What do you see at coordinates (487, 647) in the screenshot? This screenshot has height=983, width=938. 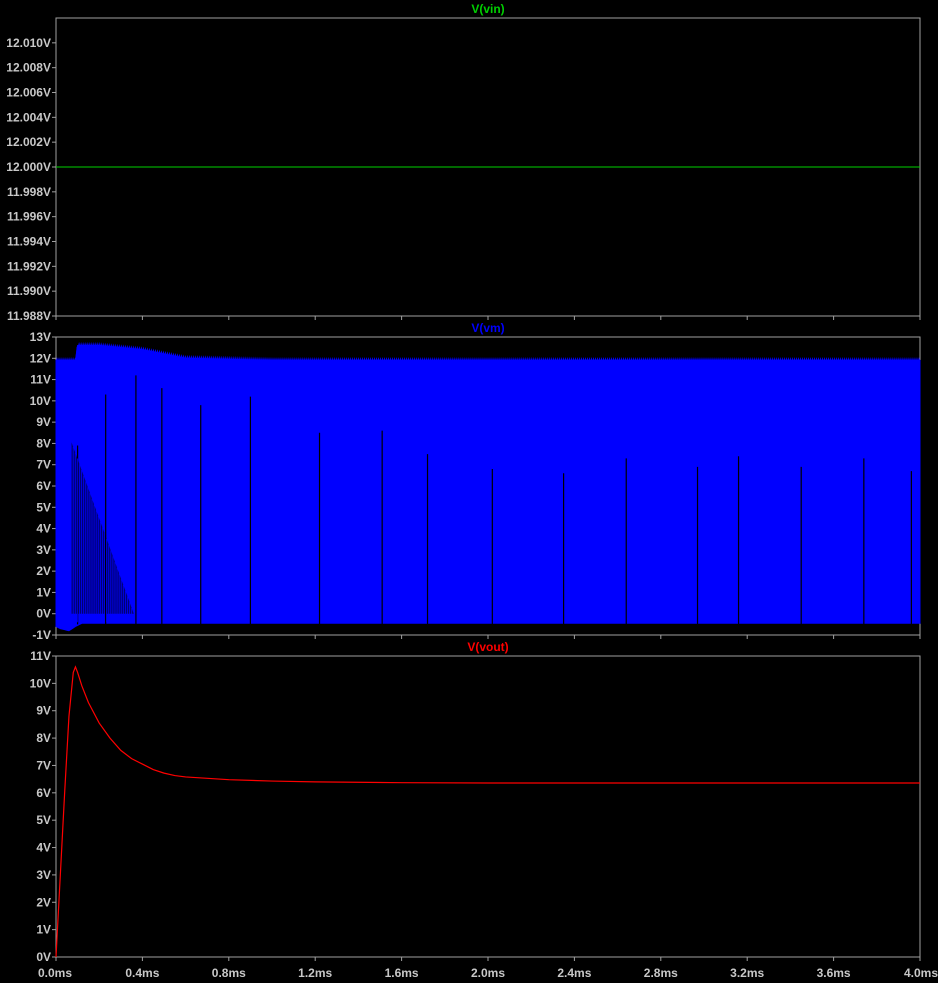 I see `trace-label-vout: V(vout)` at bounding box center [487, 647].